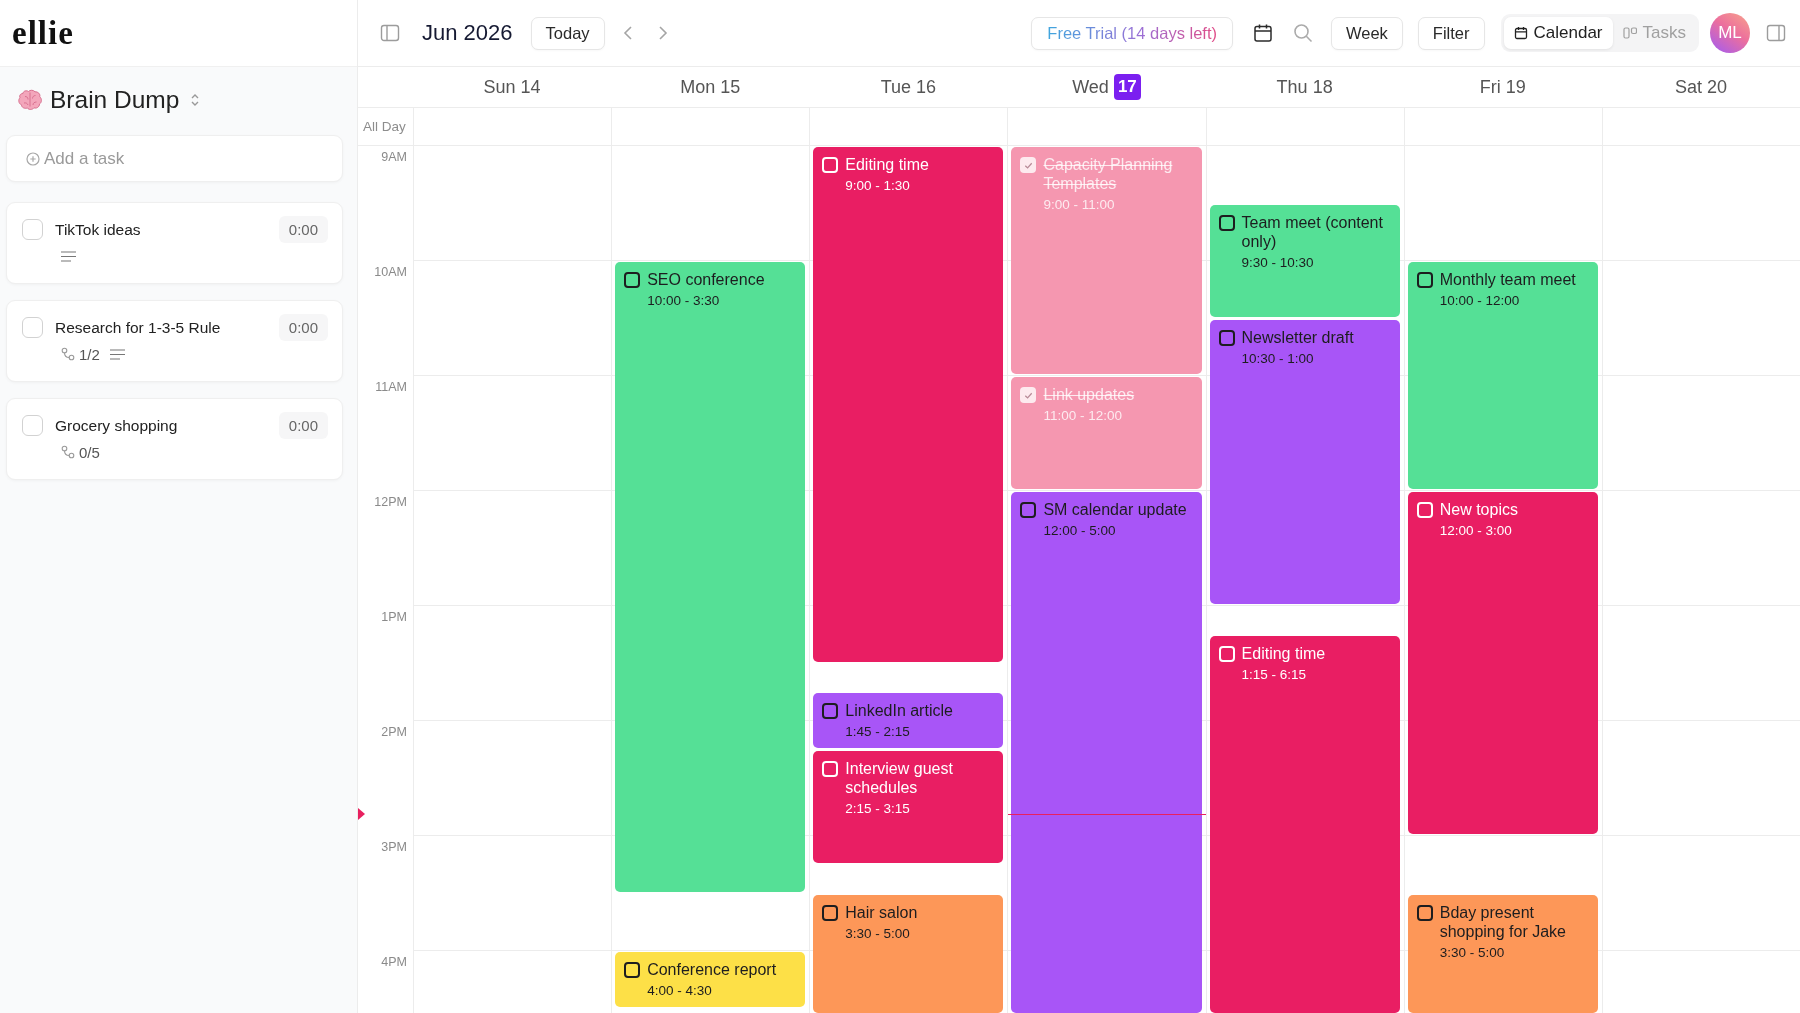 The width and height of the screenshot is (1800, 1013). I want to click on task-title: Research for 1-3-5 Rule, so click(138, 328).